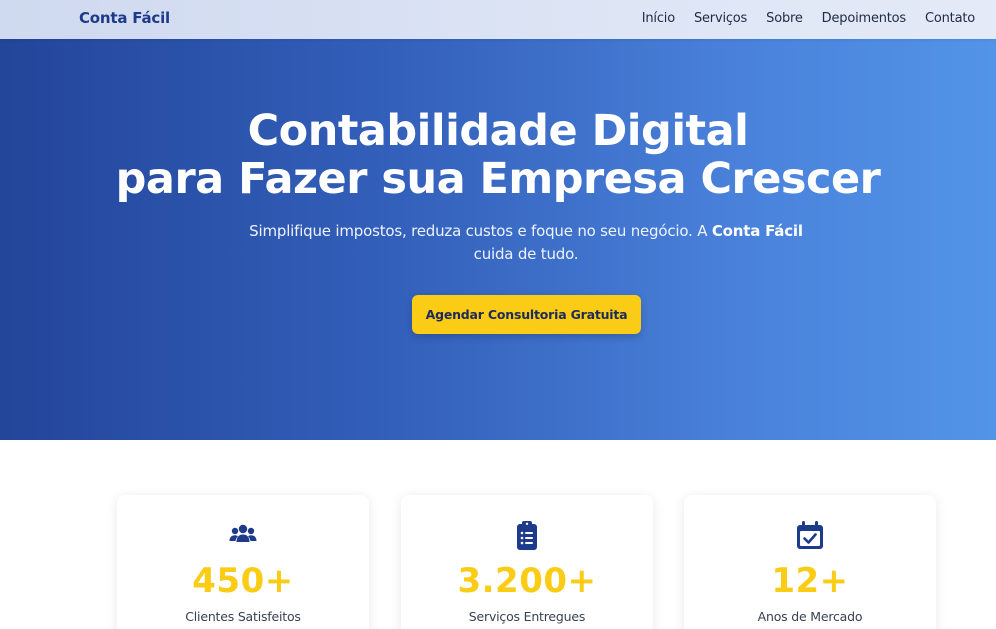 Image resolution: width=996 pixels, height=629 pixels. I want to click on hero-title-line-2: para Fazer sua Empresa Crescer, so click(498, 179).